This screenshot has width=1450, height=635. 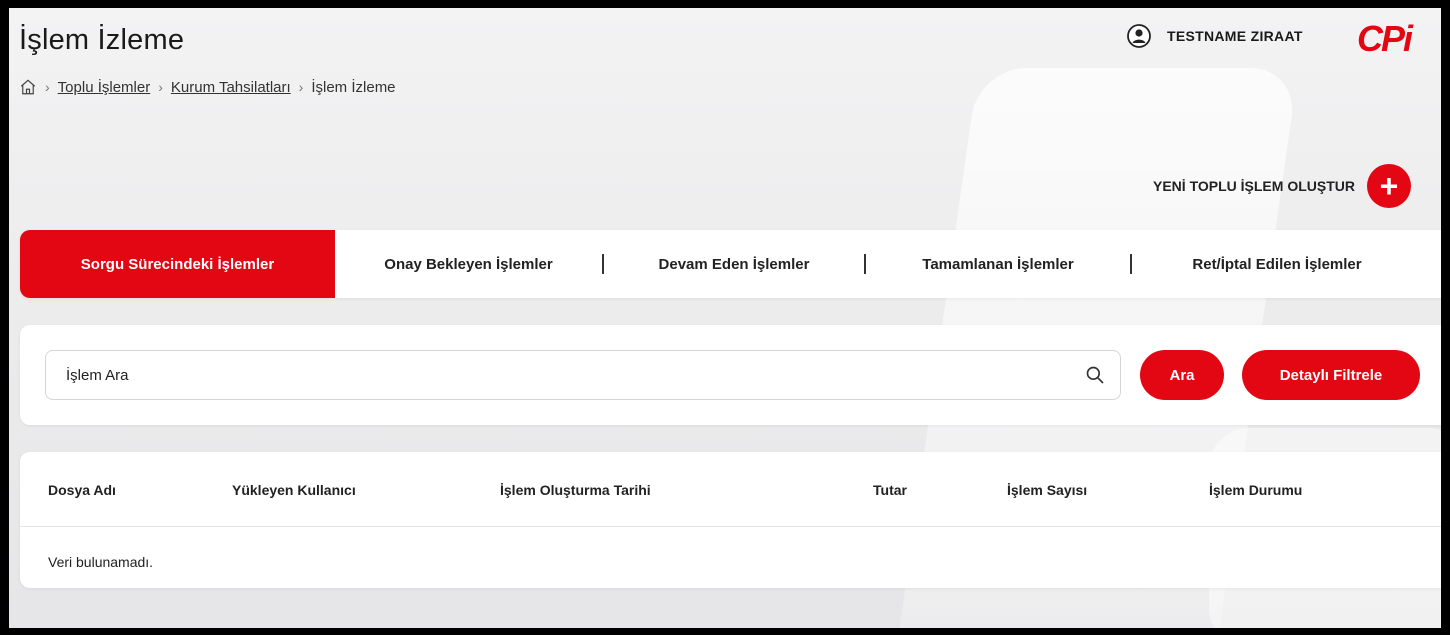 What do you see at coordinates (1388, 186) in the screenshot?
I see `plus-icon: +` at bounding box center [1388, 186].